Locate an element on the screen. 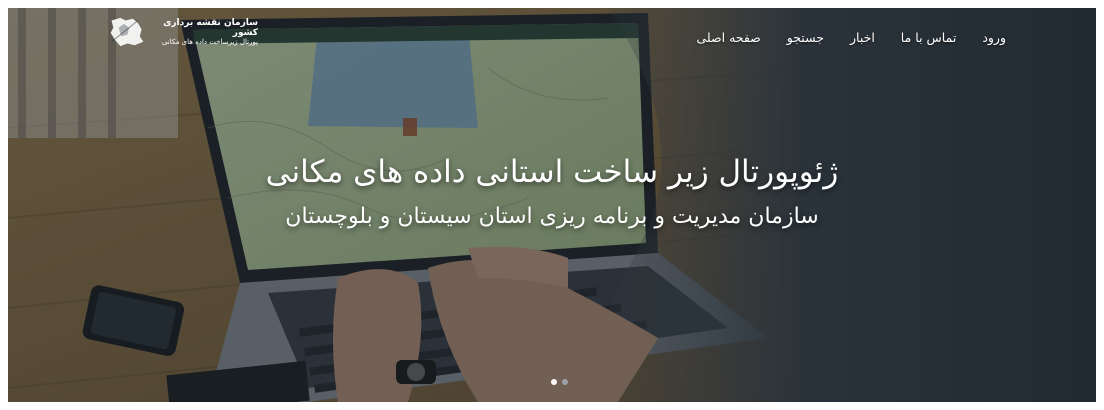 The height and width of the screenshot is (410, 1104). nav-home: صفحه اصلی is located at coordinates (728, 37).